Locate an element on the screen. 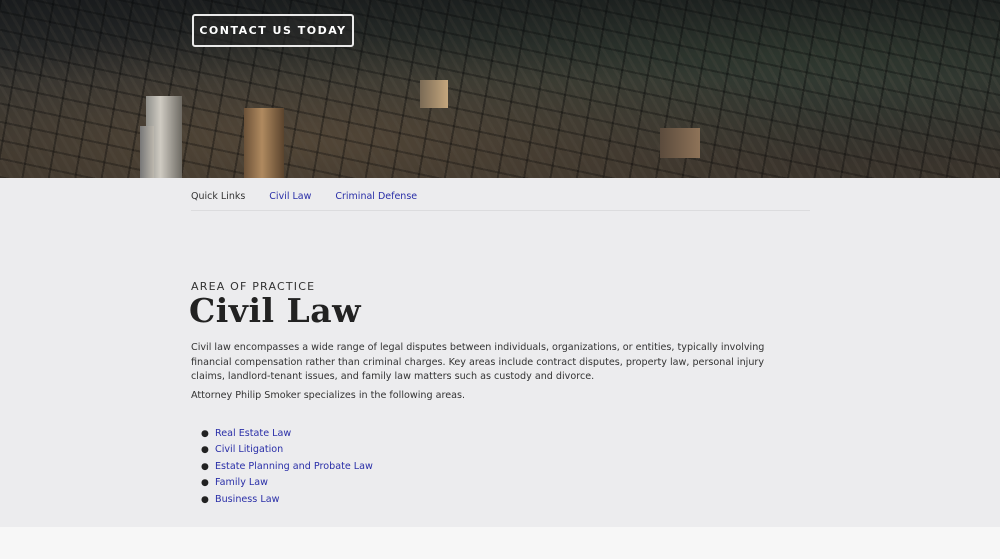 This screenshot has width=1000, height=559. quick-links-nav: Quick Links Civil Law Criminal Defense is located at coordinates (500, 196).